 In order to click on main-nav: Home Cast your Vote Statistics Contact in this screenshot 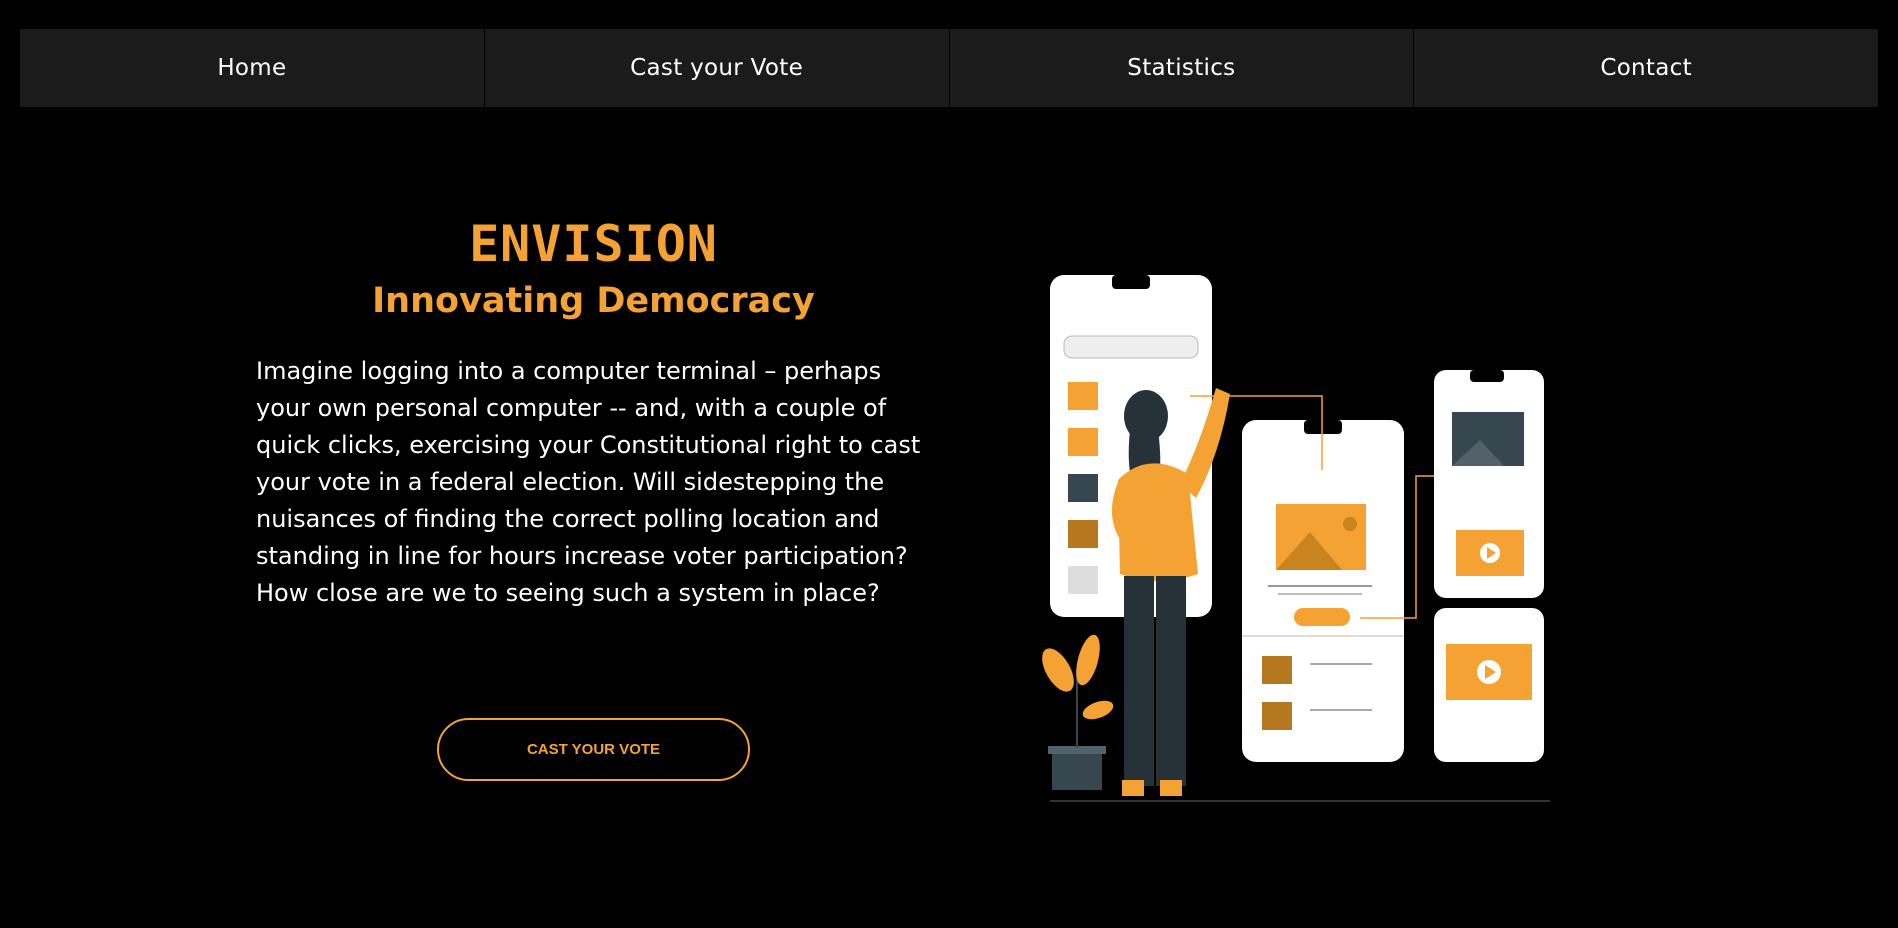, I will do `click(949, 68)`.